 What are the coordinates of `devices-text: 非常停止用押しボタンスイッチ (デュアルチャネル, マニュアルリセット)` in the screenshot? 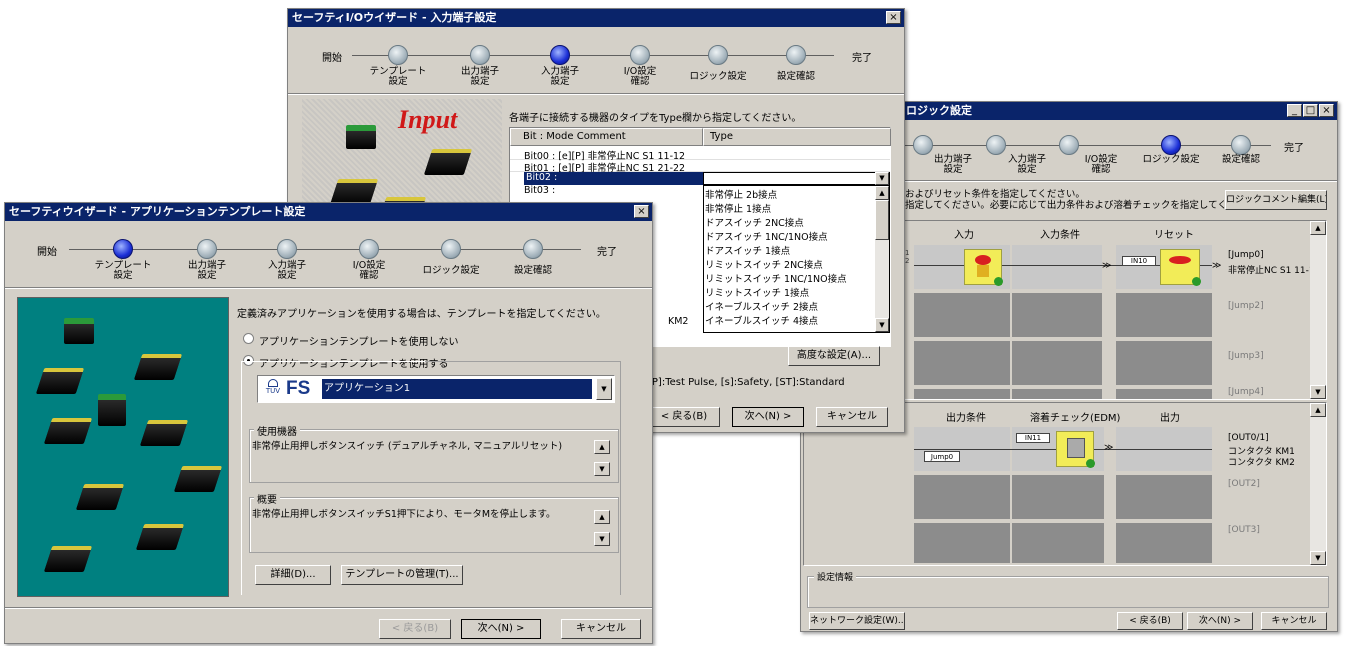 It's located at (407, 446).